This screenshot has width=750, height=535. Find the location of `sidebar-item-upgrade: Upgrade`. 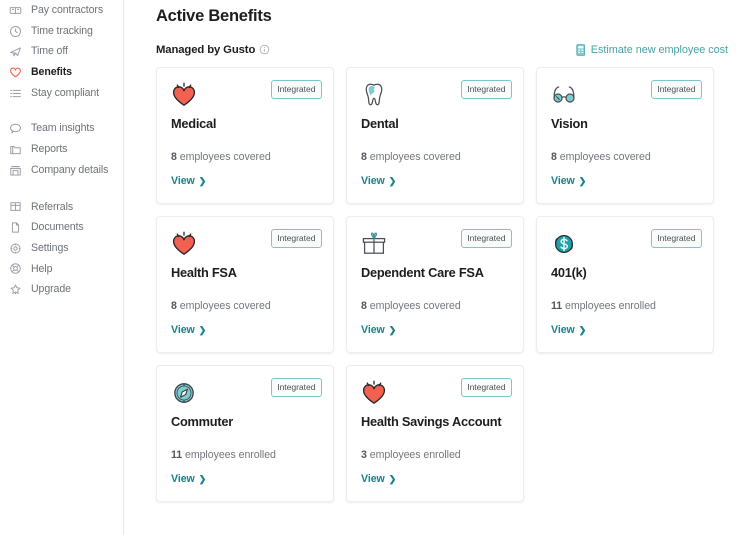

sidebar-item-upgrade: Upgrade is located at coordinates (61, 289).